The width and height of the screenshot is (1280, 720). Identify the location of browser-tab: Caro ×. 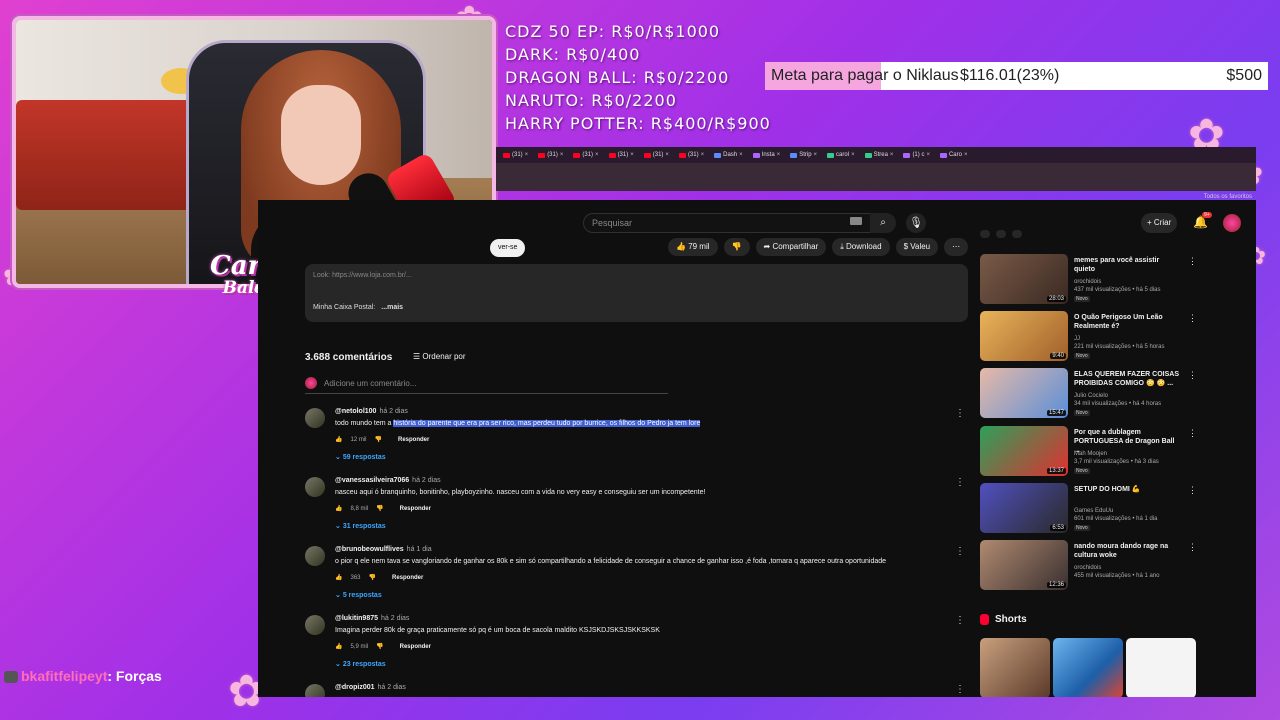
(954, 155).